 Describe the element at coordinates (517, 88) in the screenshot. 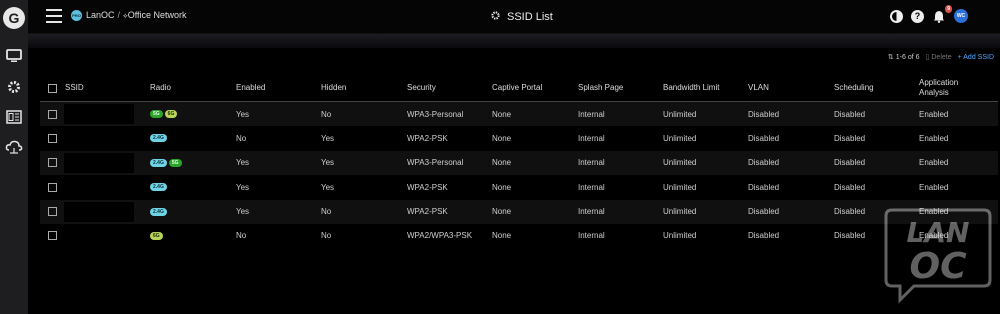

I see `col-captive-portal: Captive Portal` at that location.